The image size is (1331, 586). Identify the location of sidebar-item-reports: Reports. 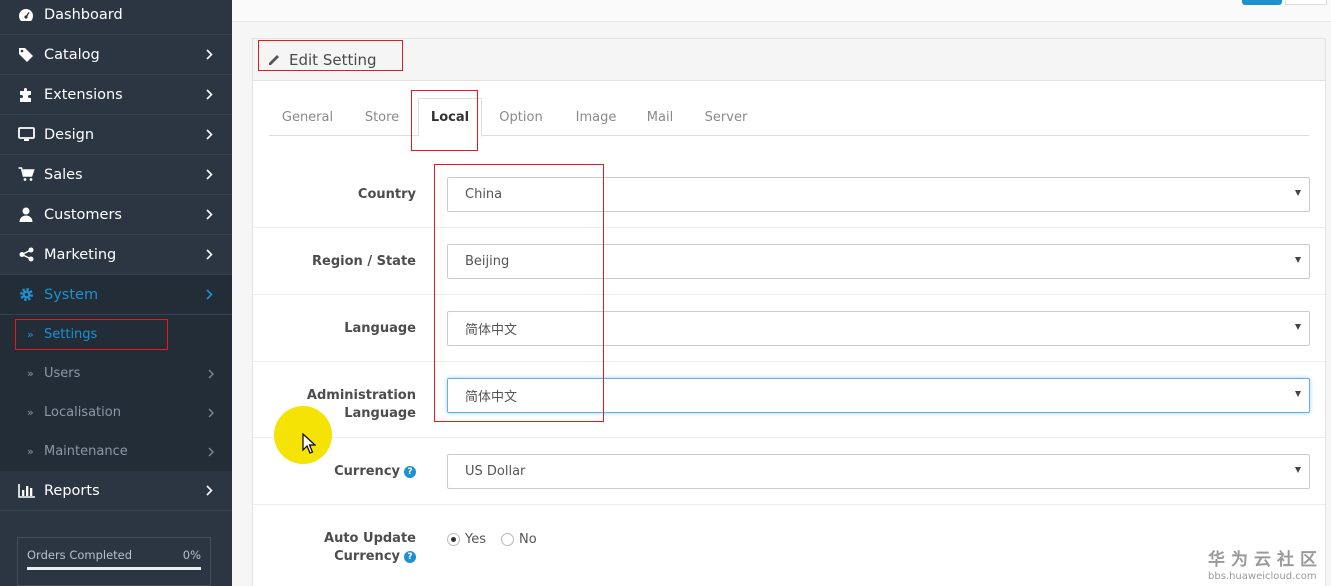
(116, 491).